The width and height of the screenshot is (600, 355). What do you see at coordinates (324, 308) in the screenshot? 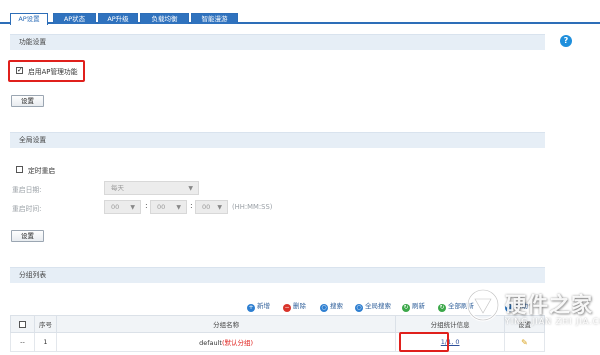
I see `search-icon: ○` at bounding box center [324, 308].